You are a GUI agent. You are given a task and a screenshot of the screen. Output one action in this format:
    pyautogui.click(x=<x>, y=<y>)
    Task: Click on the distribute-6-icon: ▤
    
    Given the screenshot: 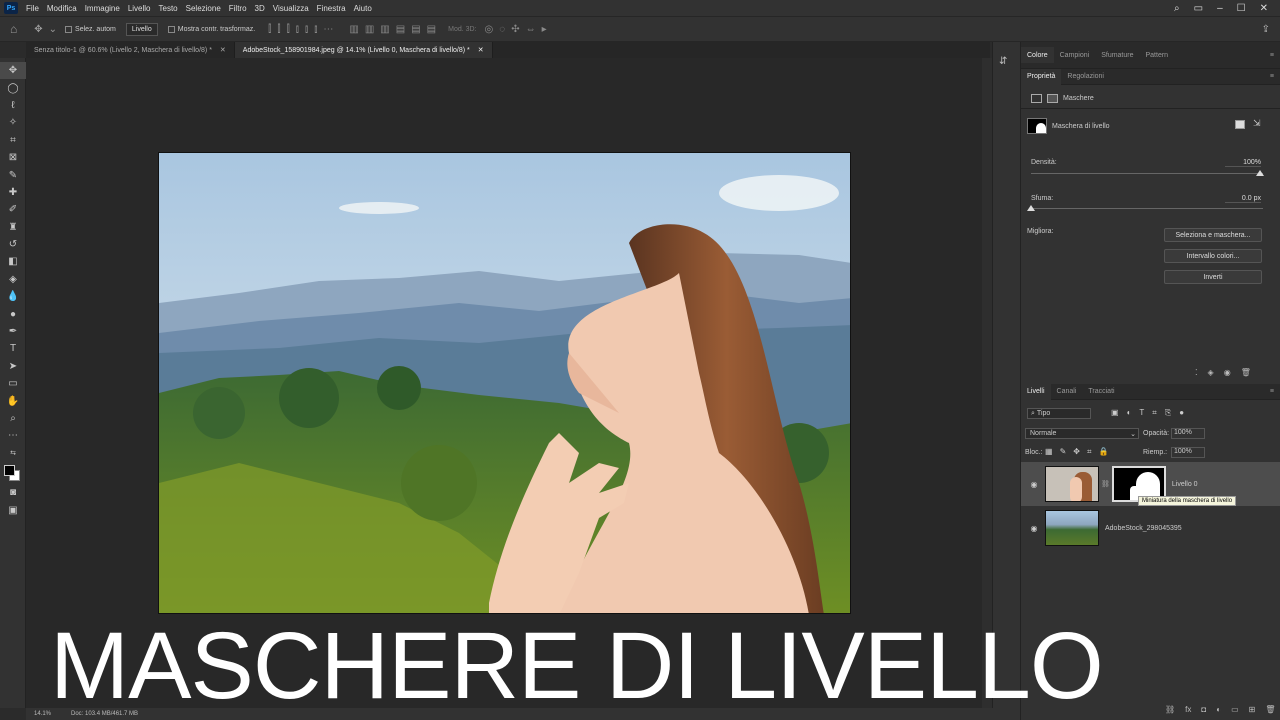 What is the action you would take?
    pyautogui.click(x=431, y=29)
    